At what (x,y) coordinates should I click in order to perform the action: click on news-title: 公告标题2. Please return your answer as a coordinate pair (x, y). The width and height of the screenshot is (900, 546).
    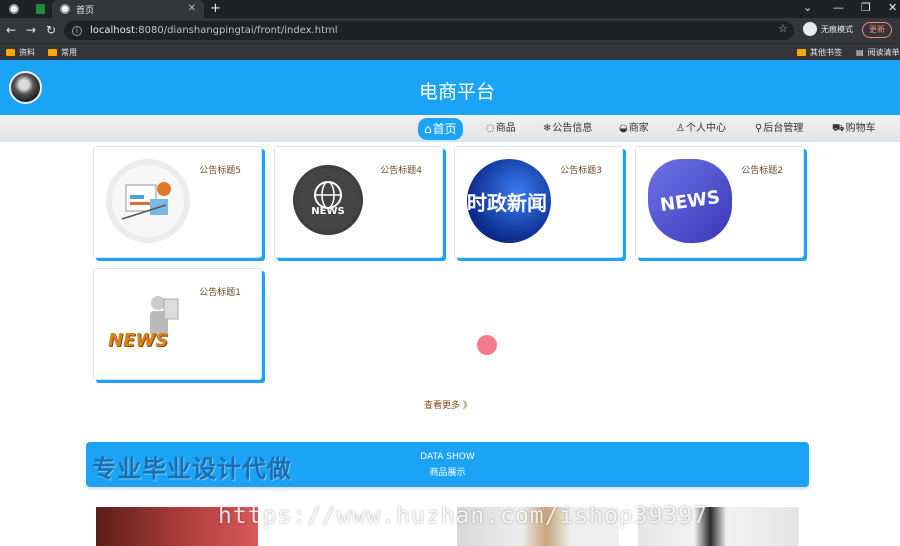
    Looking at the image, I should click on (762, 171).